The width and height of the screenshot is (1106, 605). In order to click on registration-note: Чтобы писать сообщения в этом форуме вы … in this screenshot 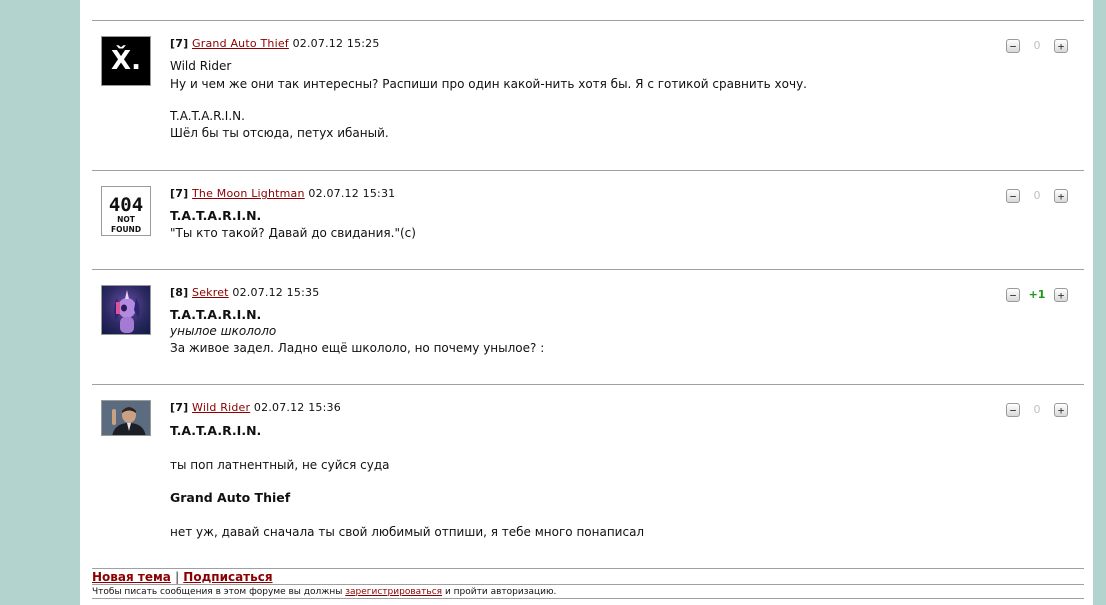, I will do `click(324, 592)`.